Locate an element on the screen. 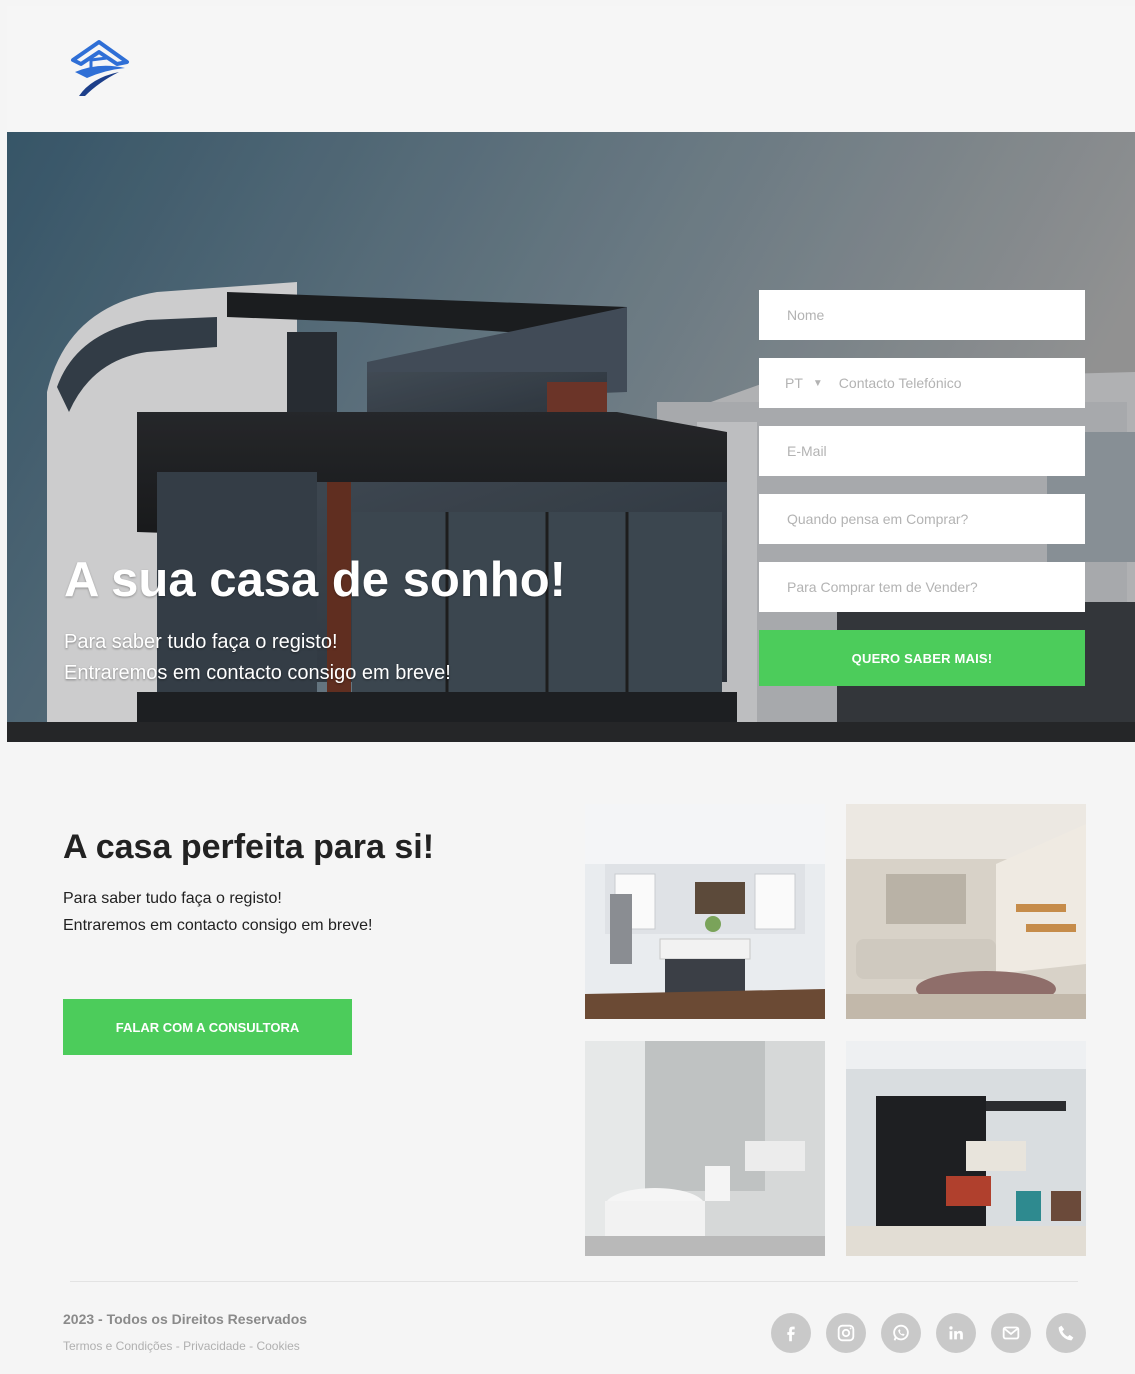 The width and height of the screenshot is (1135, 1374). section-subtitle-line1: Para saber tudo faça o registo! is located at coordinates (172, 898).